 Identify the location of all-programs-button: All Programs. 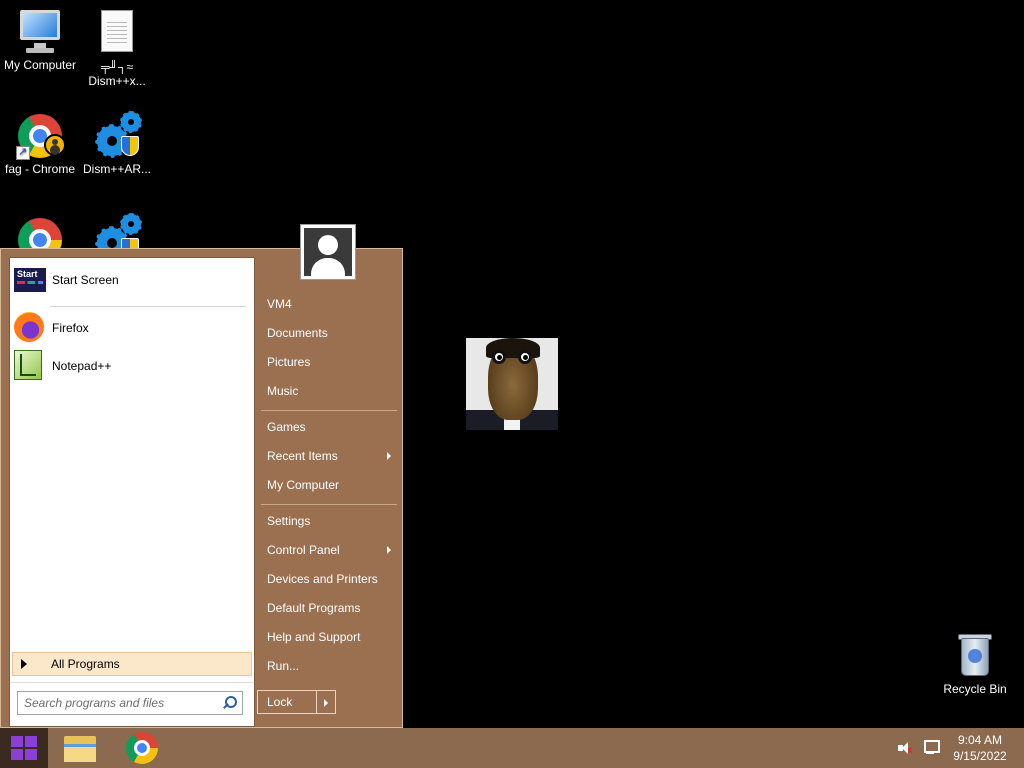
(132, 664).